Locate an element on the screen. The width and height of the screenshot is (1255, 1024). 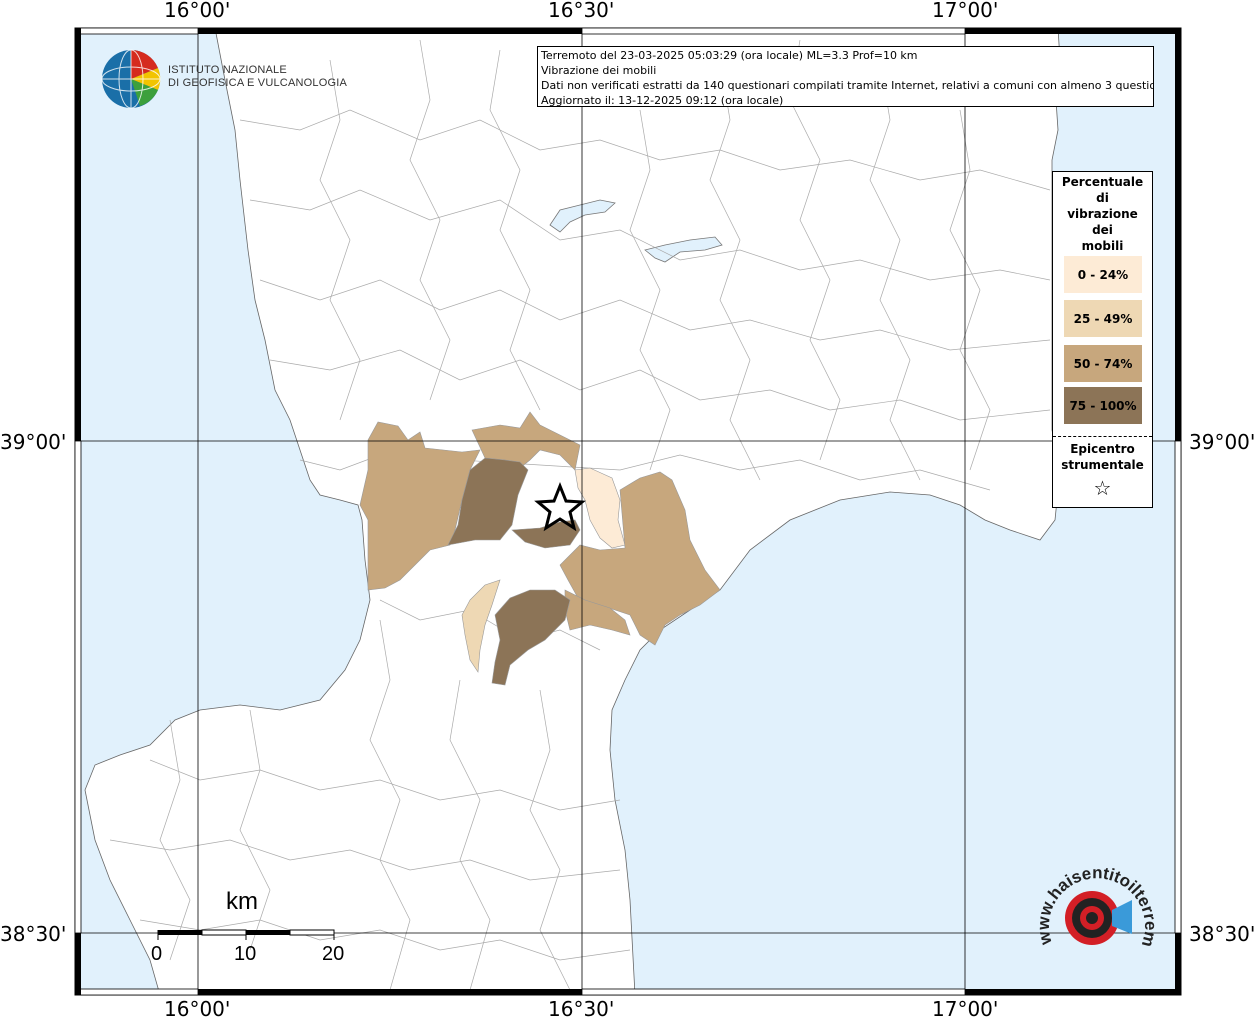
lat-label-left: 38°30' is located at coordinates (33, 934).